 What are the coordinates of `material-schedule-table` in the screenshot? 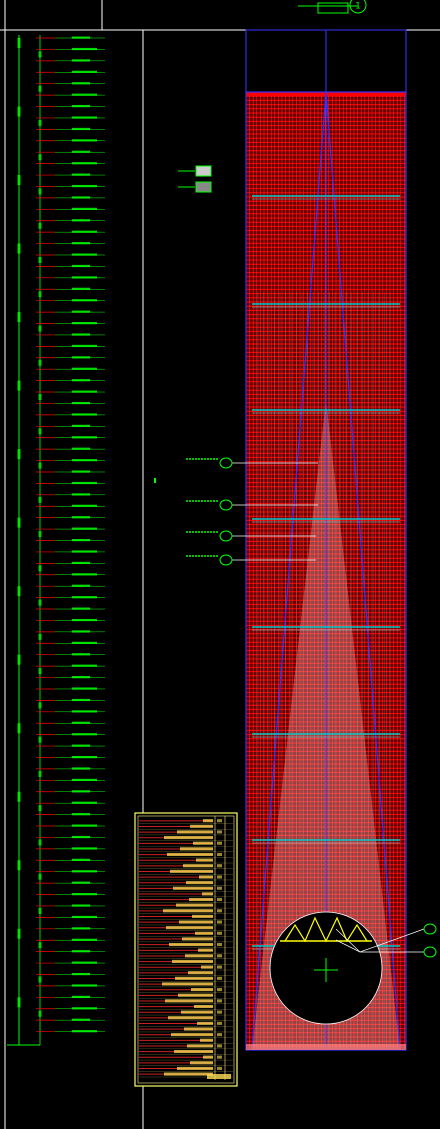 It's located at (186, 949).